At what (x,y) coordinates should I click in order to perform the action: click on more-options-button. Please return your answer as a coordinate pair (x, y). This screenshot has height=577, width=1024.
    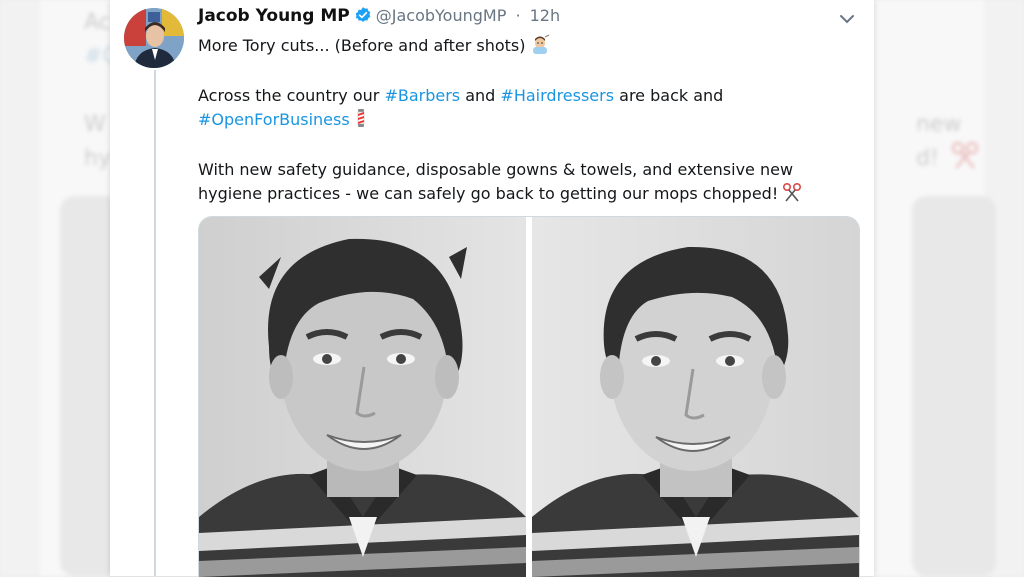
    Looking at the image, I should click on (847, 21).